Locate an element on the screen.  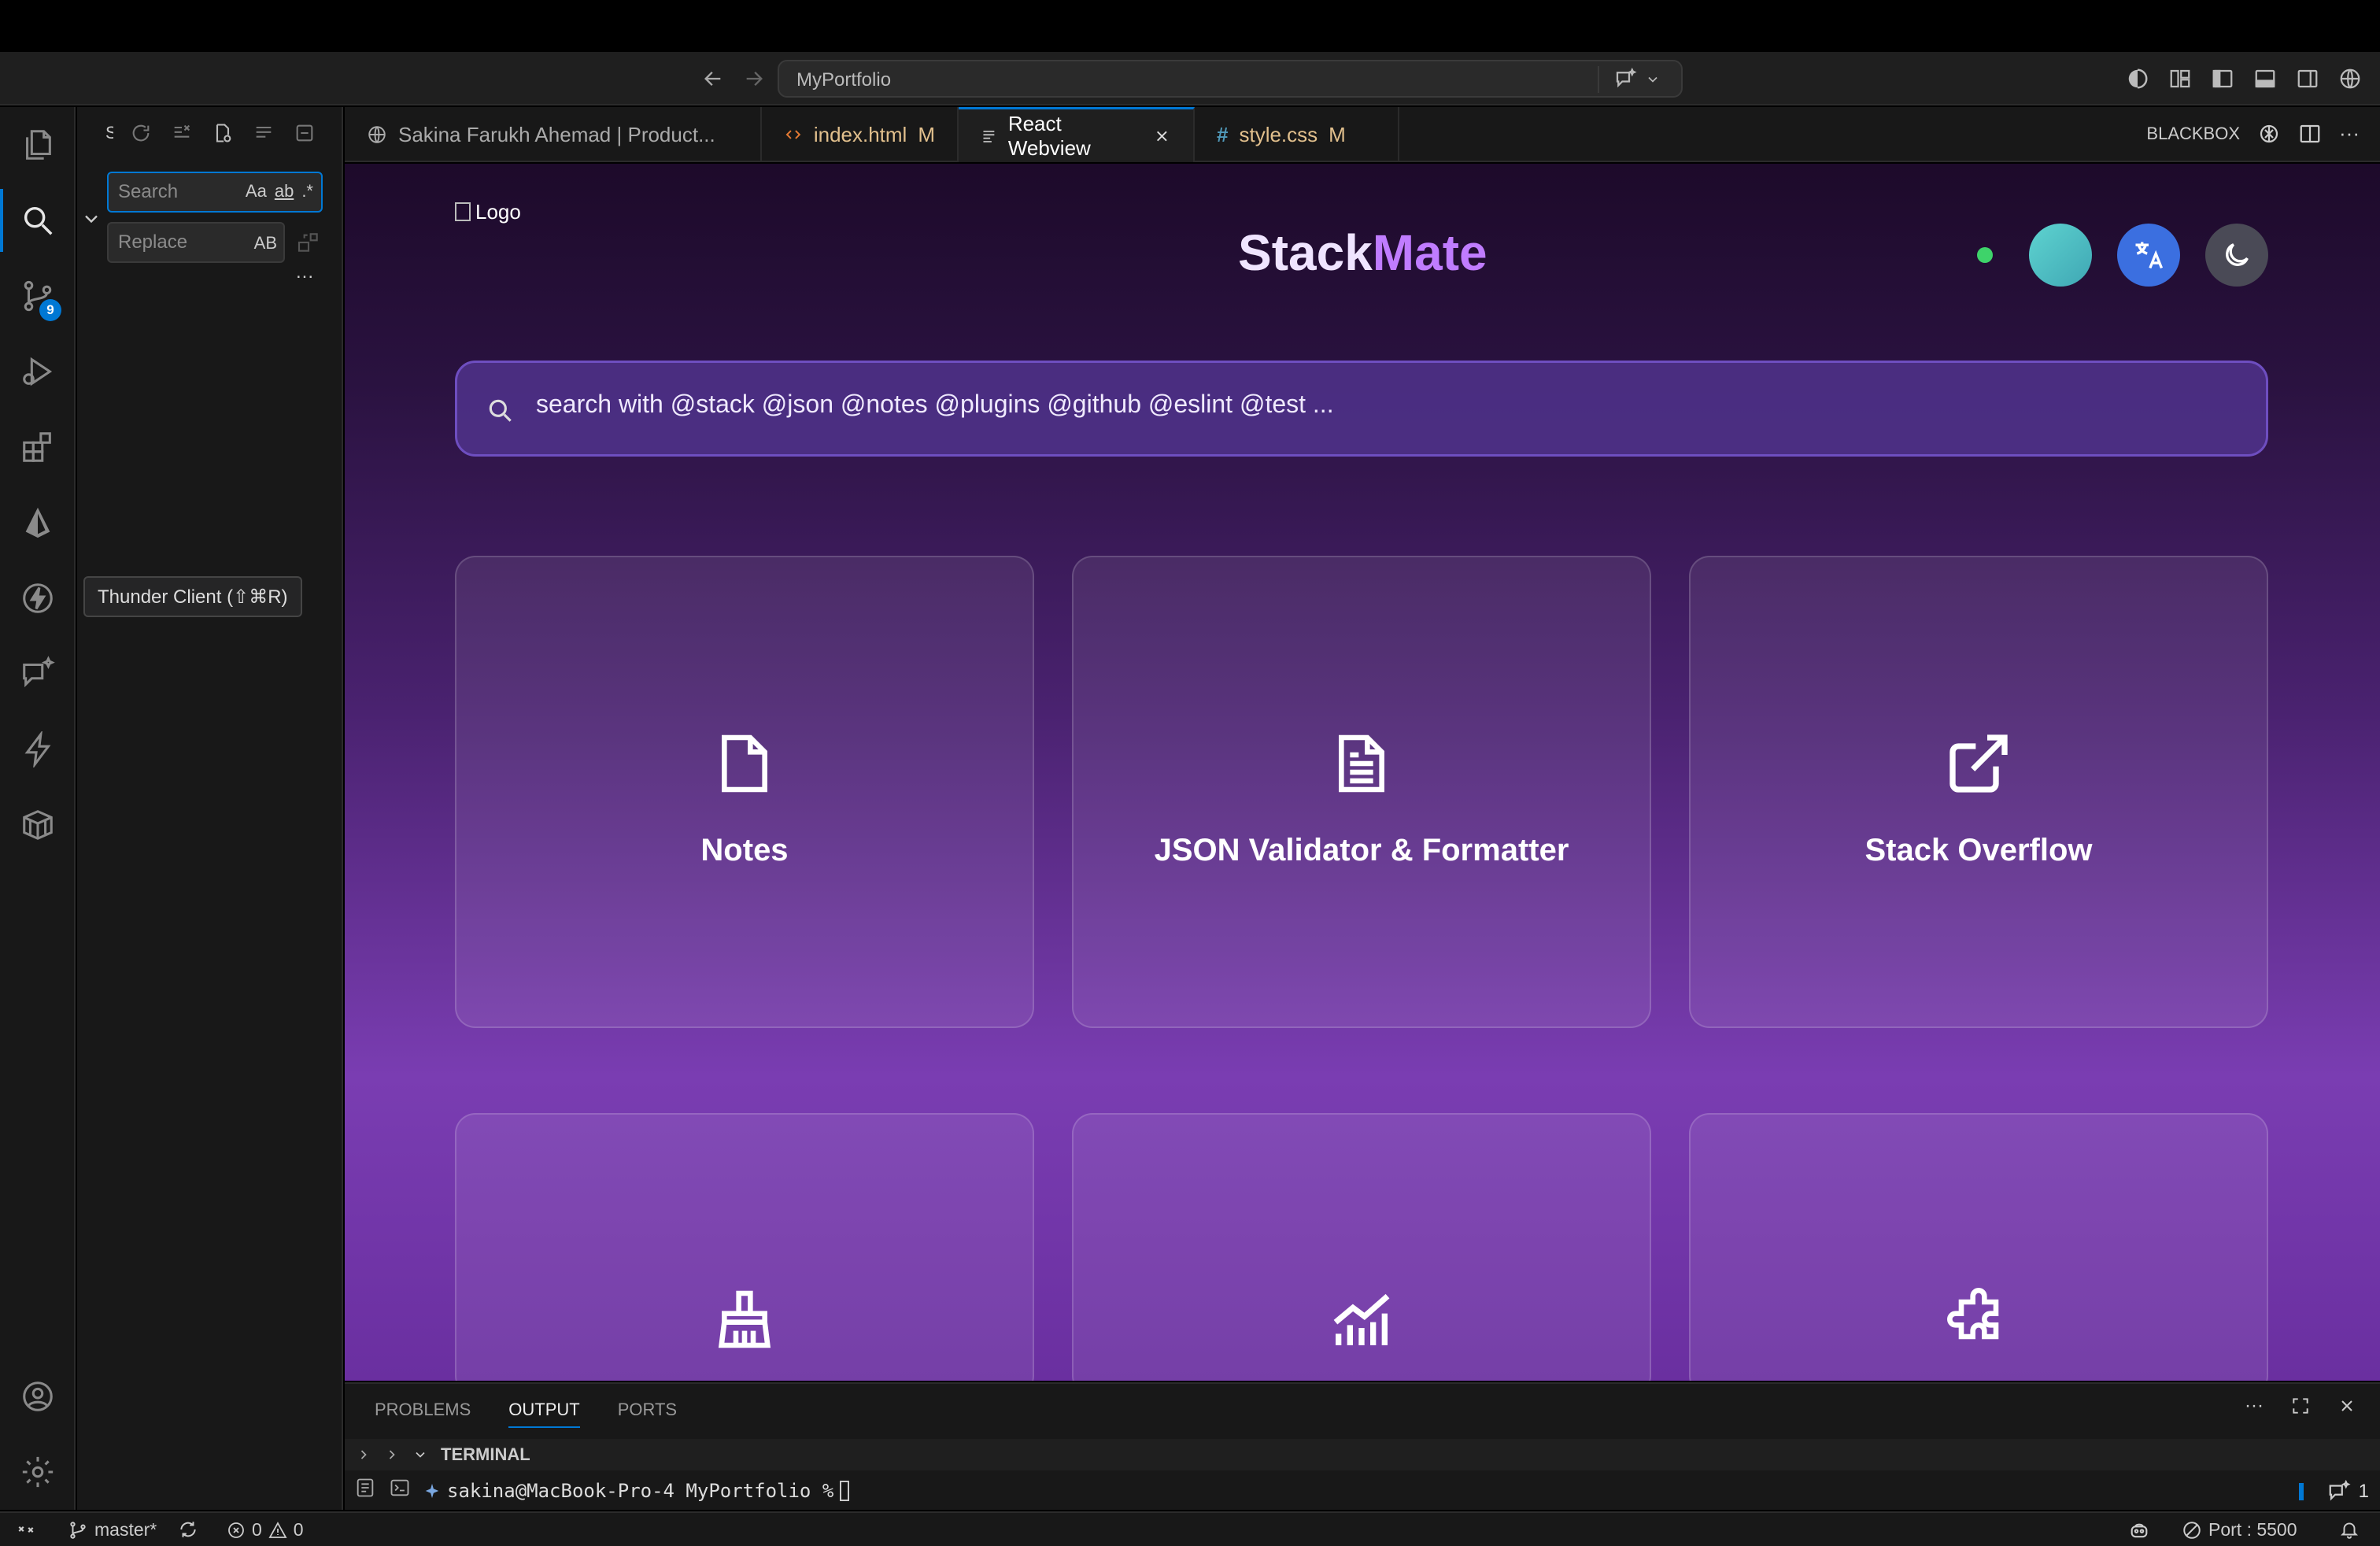
new-search-editor-icon is located at coordinates (222, 133).